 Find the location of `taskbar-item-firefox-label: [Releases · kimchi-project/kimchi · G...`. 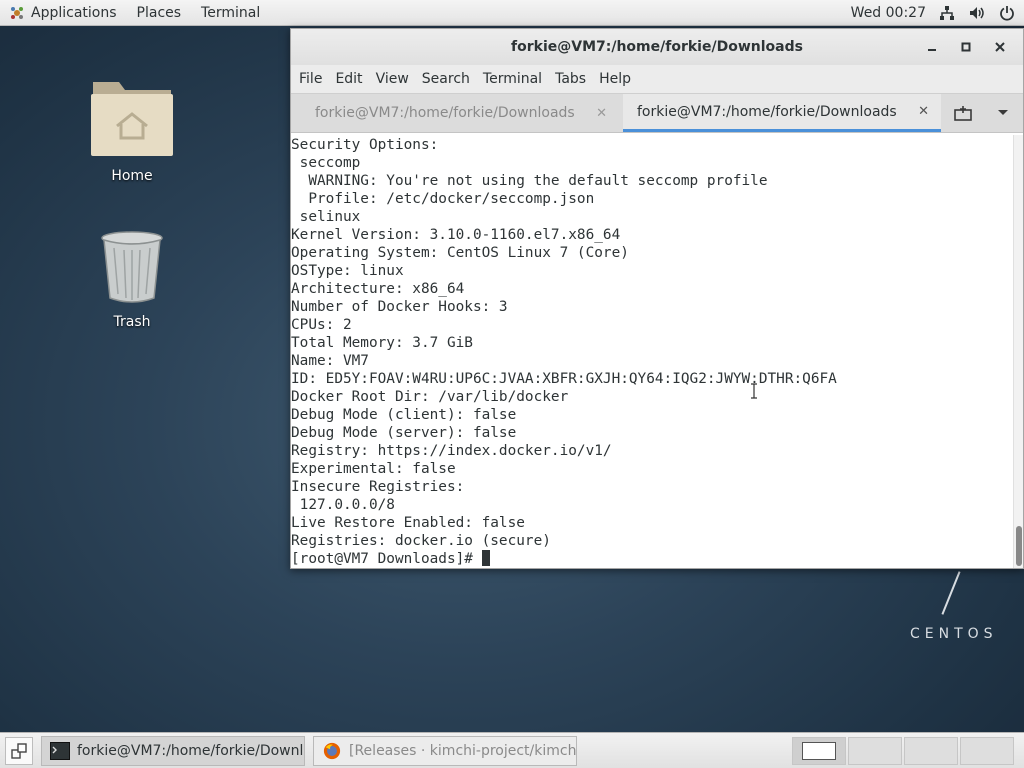

taskbar-item-firefox-label: [Releases · kimchi-project/kimchi · G... is located at coordinates (463, 750).